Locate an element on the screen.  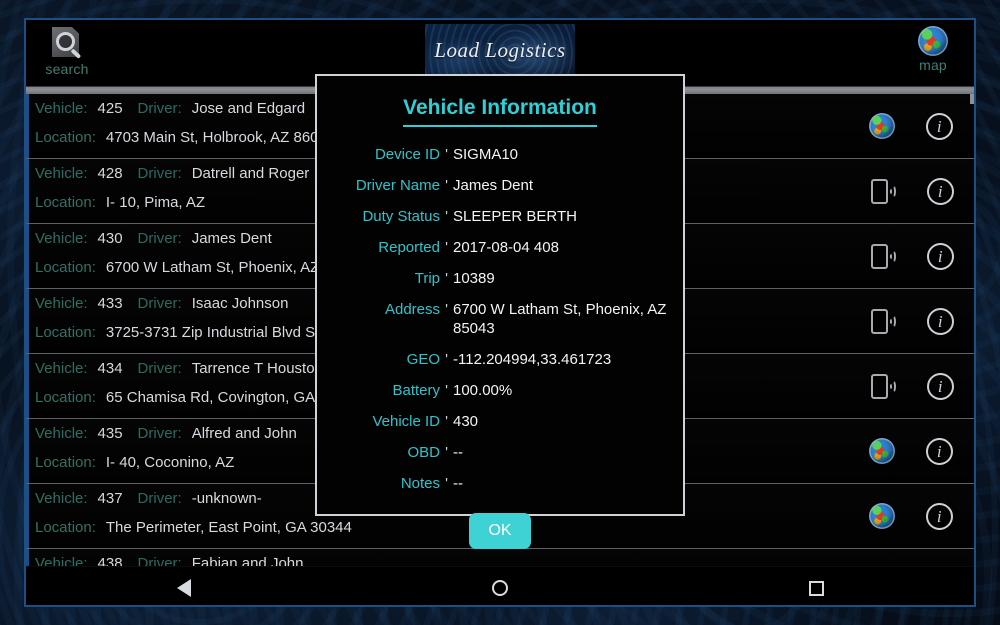
vehicle-number: 438 is located at coordinates (110, 560).